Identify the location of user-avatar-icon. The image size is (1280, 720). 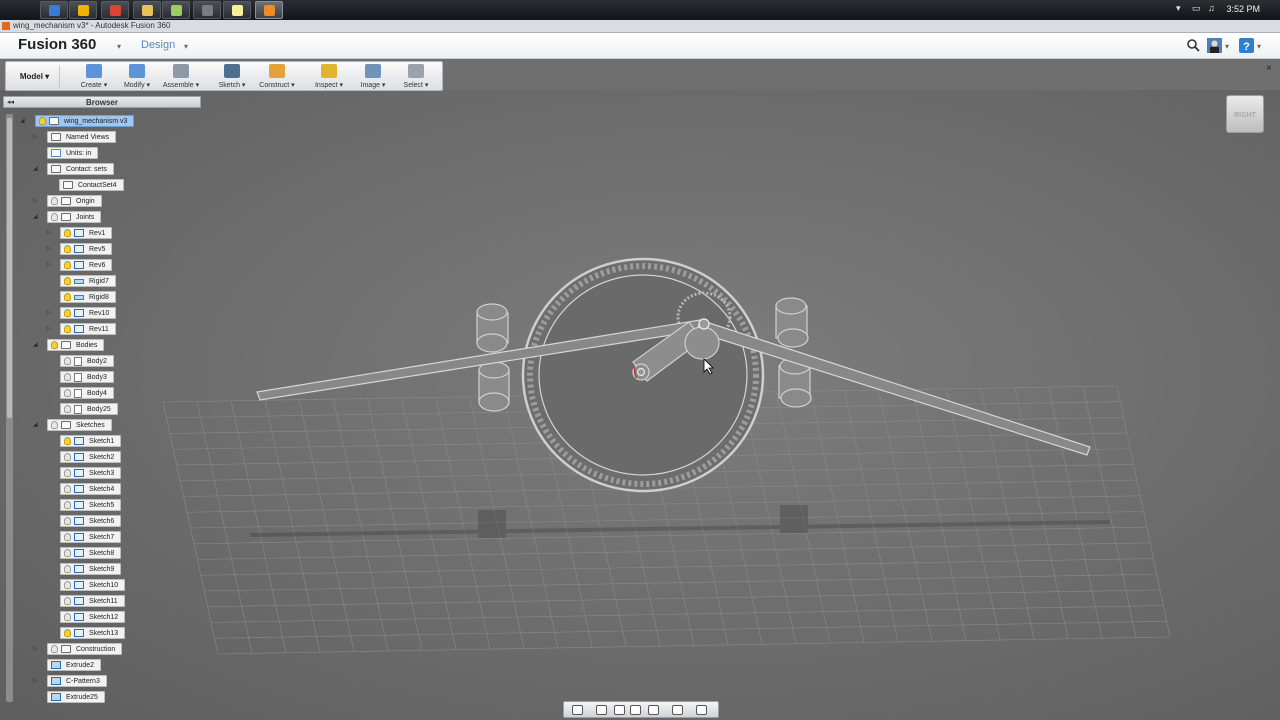
(1214, 45).